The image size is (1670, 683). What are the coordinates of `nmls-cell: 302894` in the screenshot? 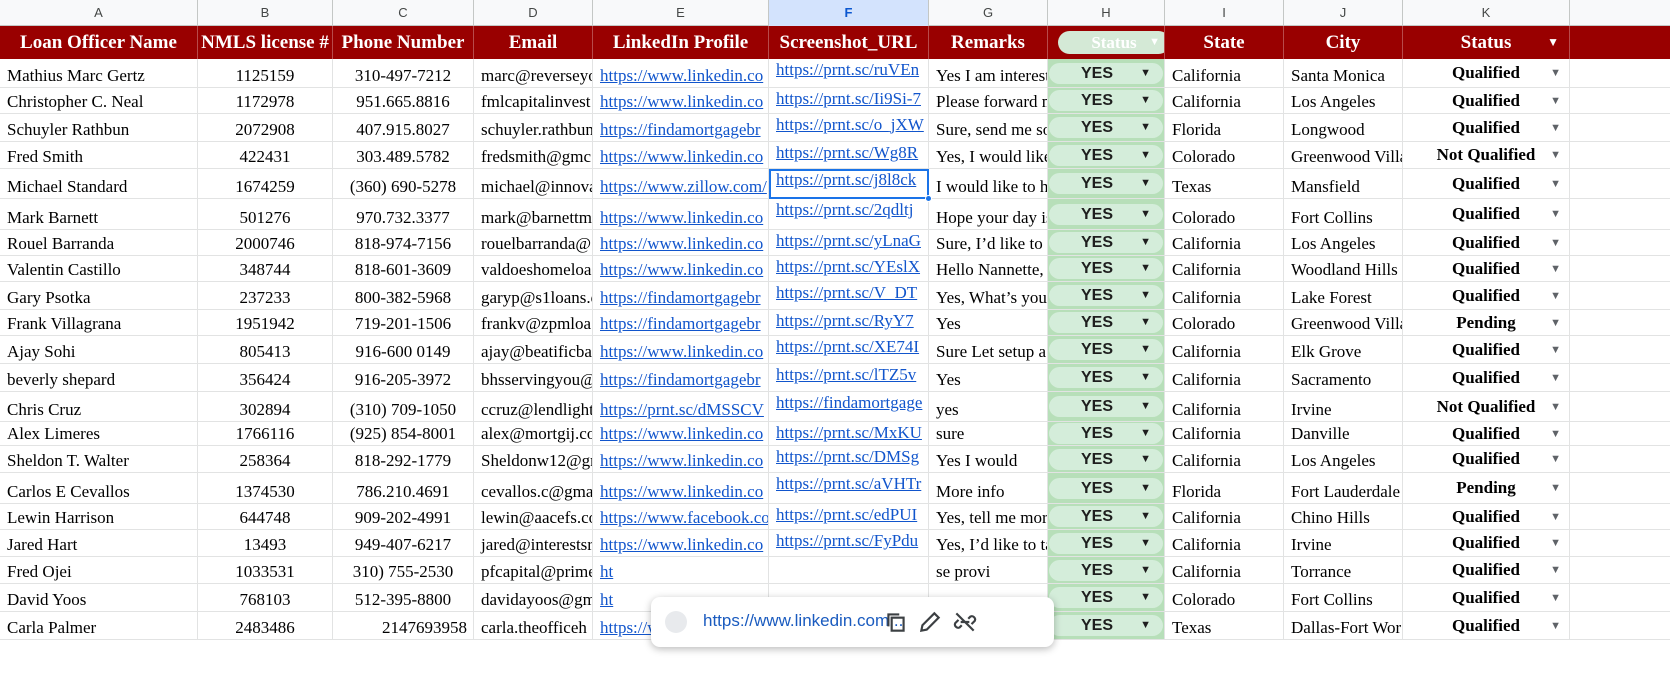 It's located at (265, 406).